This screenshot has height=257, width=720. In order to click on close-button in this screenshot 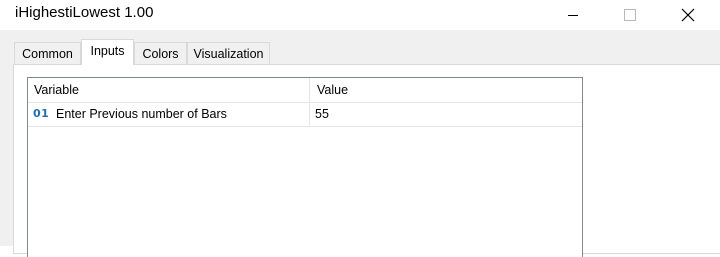, I will do `click(688, 15)`.